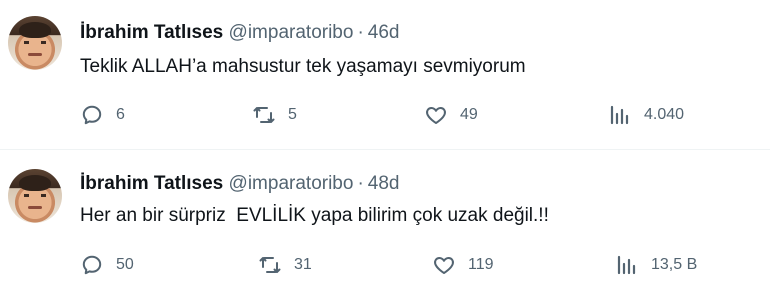  Describe the element at coordinates (664, 114) in the screenshot. I see `view-count: 4.040` at that location.